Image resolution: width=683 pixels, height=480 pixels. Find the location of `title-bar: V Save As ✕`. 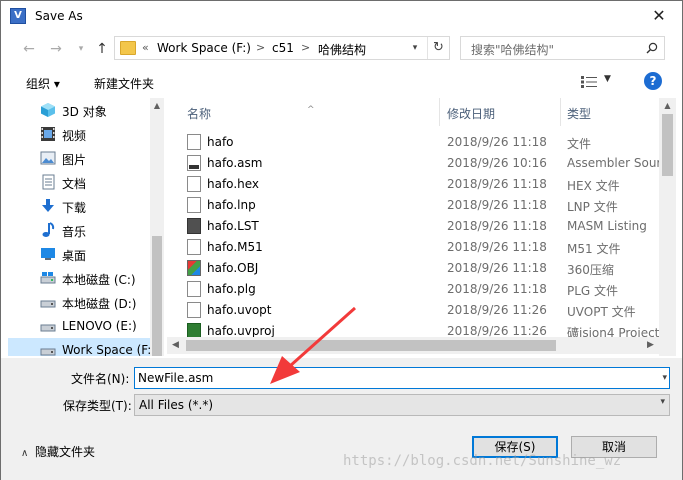

title-bar: V Save As ✕ is located at coordinates (341, 16).